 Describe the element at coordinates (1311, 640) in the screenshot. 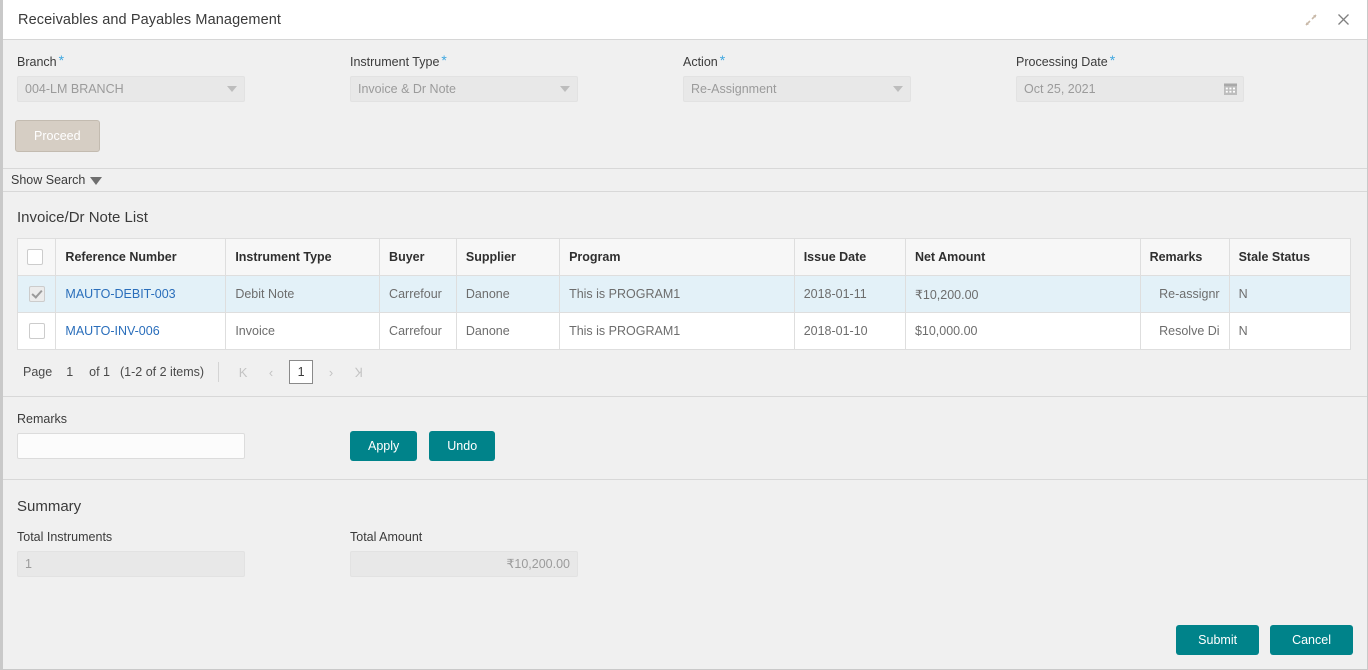

I see `cancel-button: Cancel` at that location.